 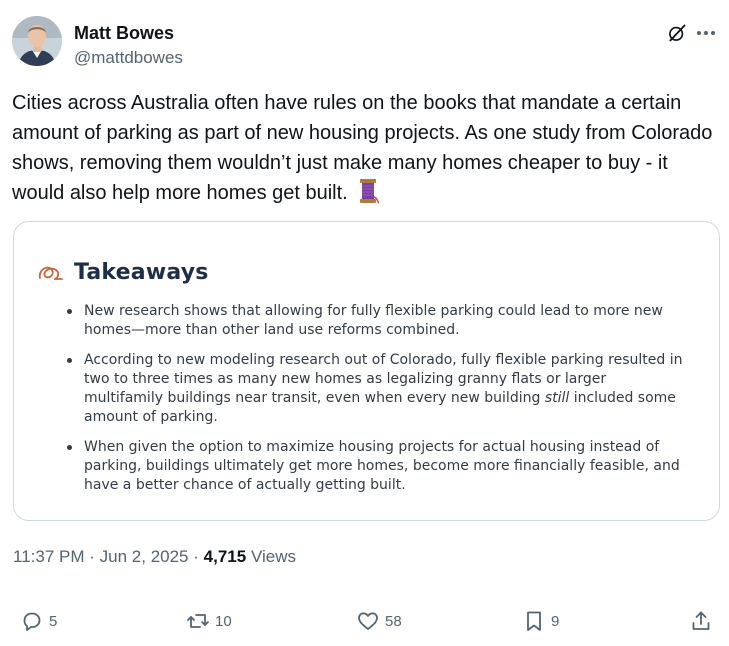 I want to click on repost-count: 10, so click(x=223, y=621).